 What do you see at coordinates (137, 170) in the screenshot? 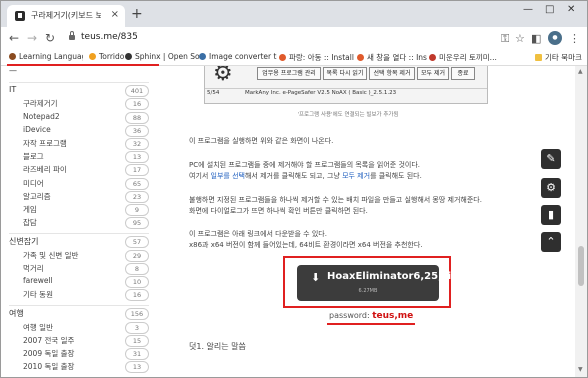
I see `category-count-badge: 17` at bounding box center [137, 170].